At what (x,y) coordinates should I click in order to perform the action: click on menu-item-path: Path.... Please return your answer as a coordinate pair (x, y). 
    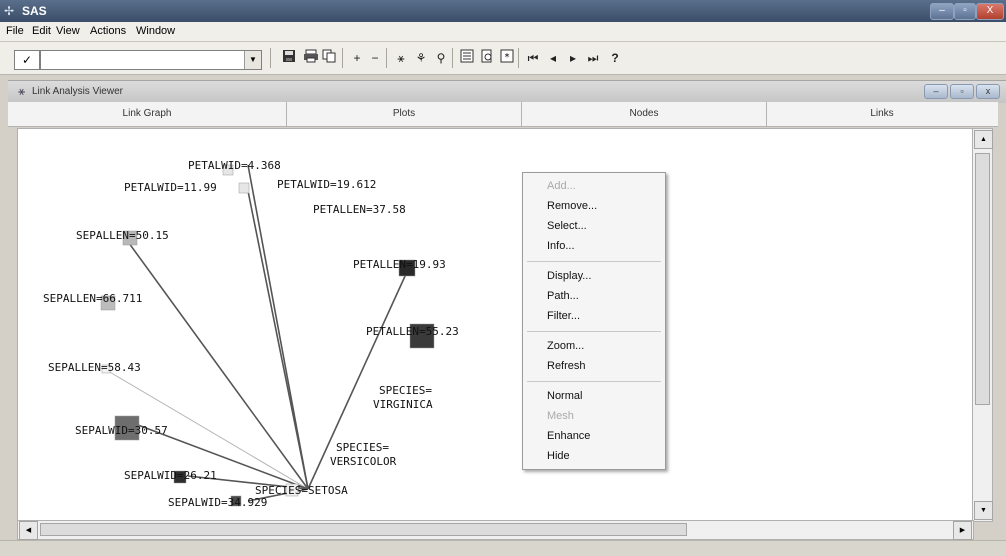
    Looking at the image, I should click on (563, 296).